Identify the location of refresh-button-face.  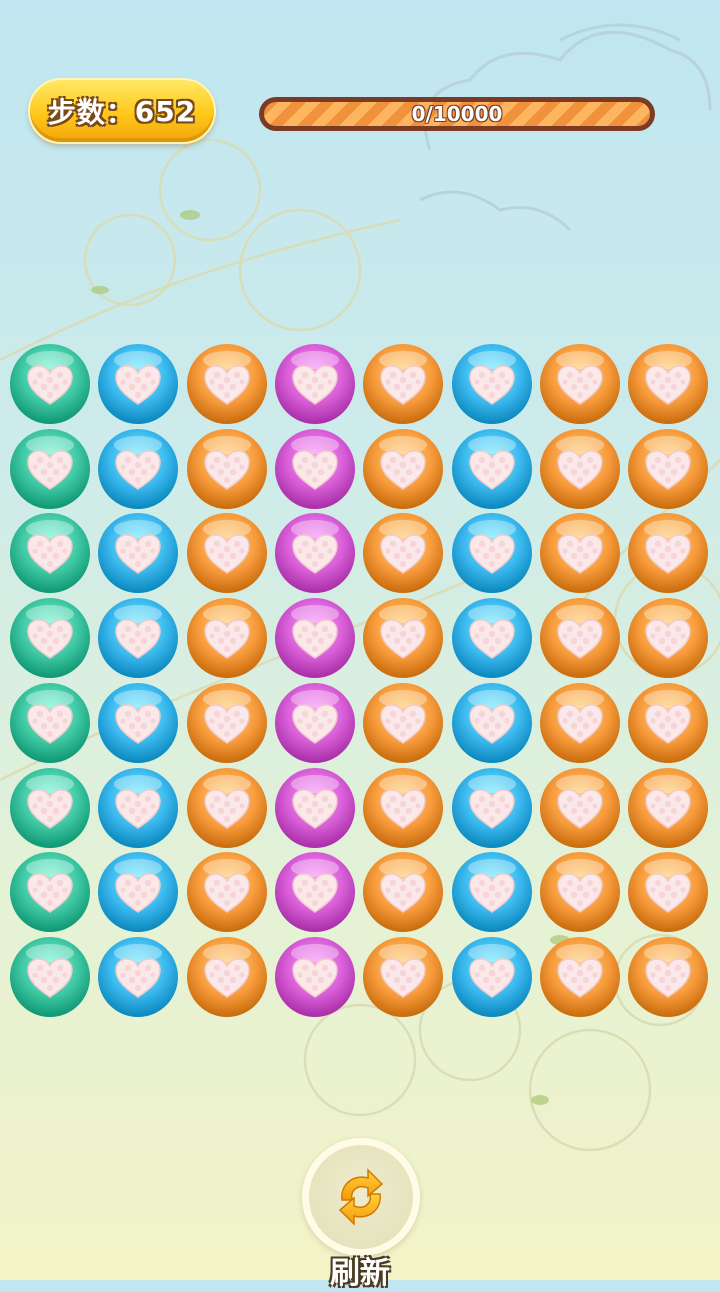
(361, 1197).